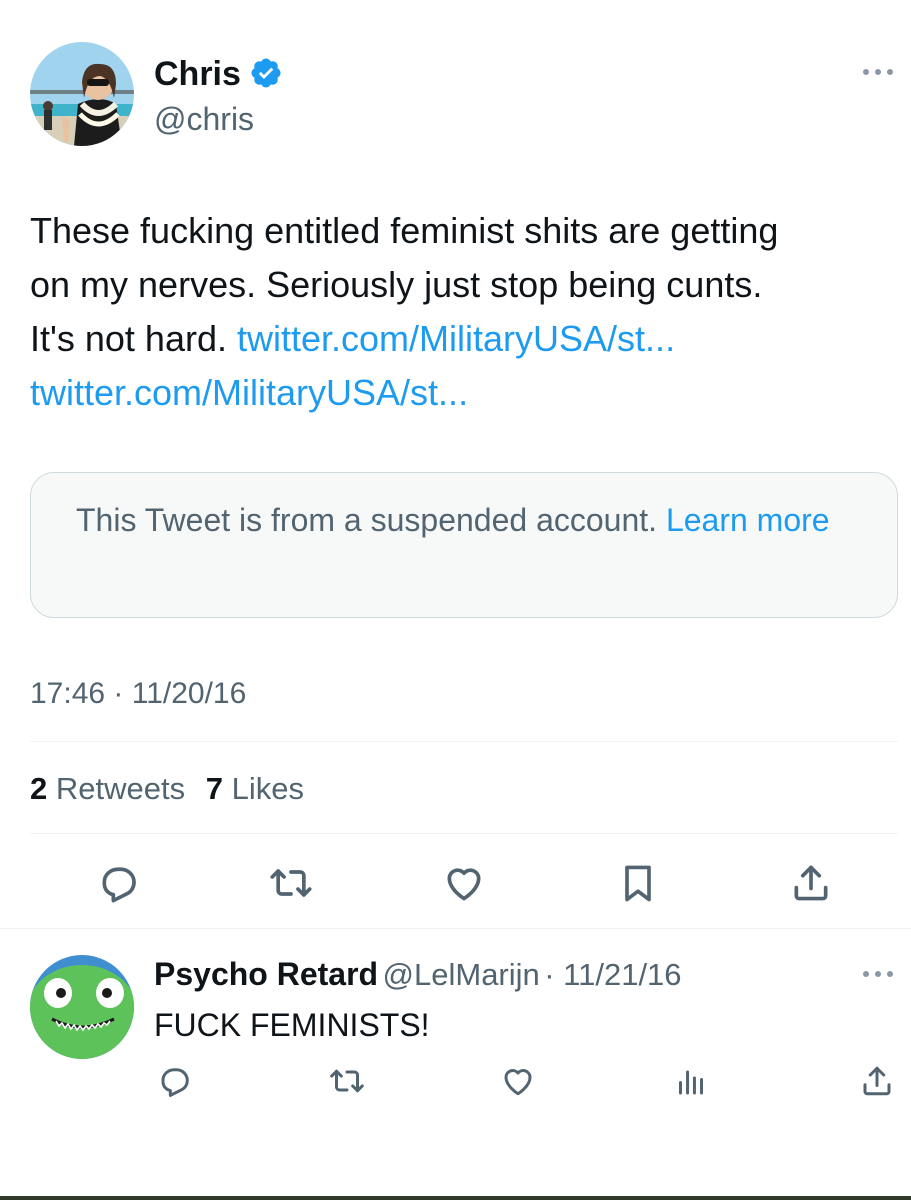  I want to click on reply-reply-icon, so click(175, 1081).